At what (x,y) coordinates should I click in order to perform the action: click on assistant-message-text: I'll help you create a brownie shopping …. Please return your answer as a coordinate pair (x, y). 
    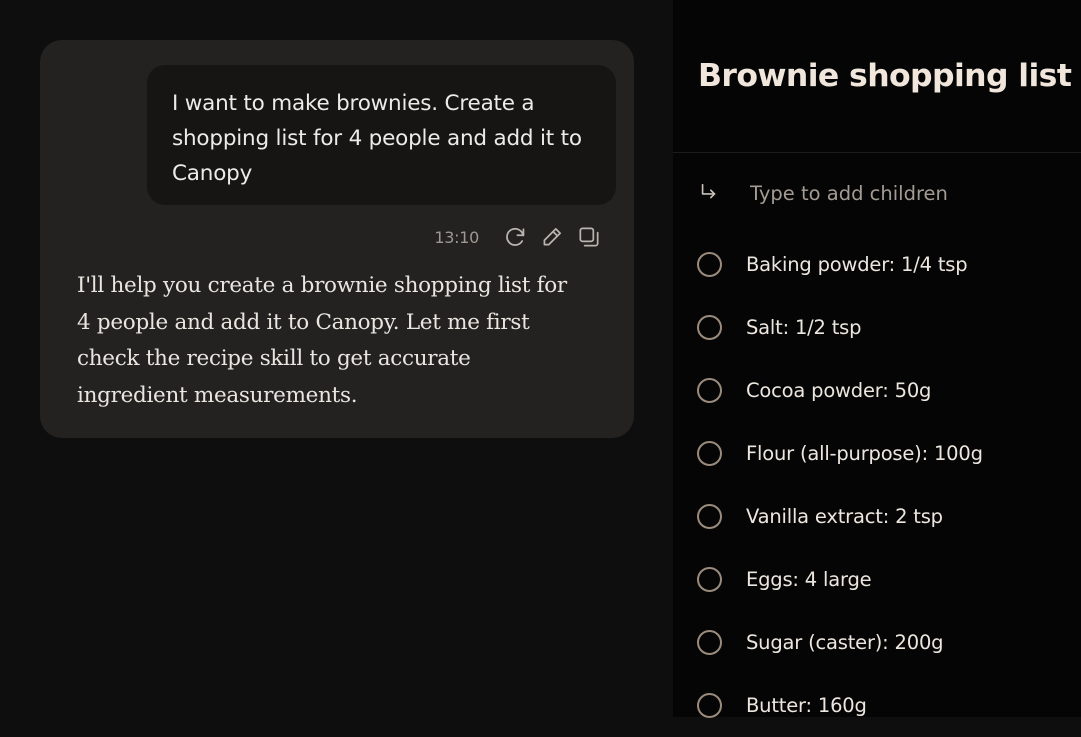
    Looking at the image, I should click on (322, 340).